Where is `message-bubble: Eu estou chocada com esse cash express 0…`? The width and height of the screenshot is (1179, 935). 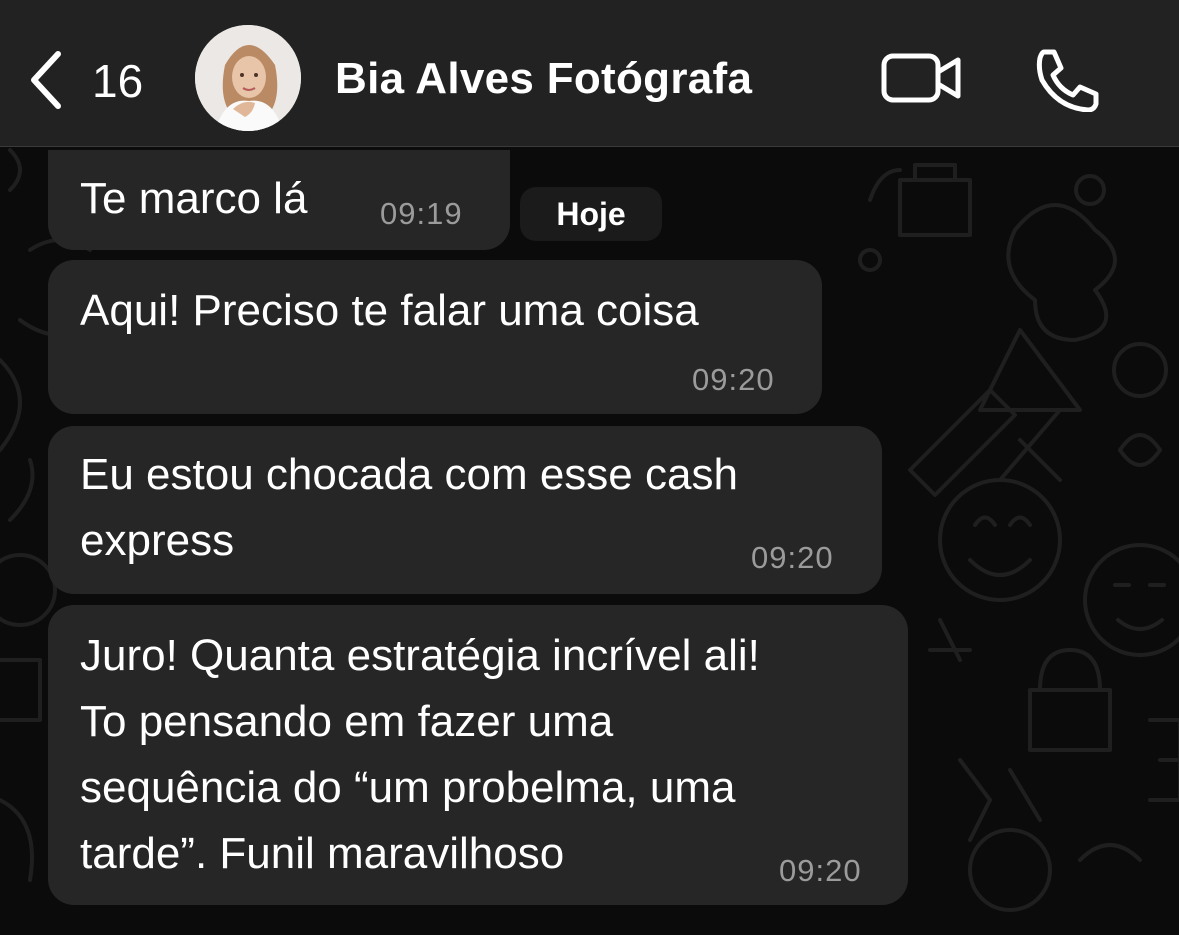
message-bubble: Eu estou chocada com esse cash express 0… is located at coordinates (465, 510).